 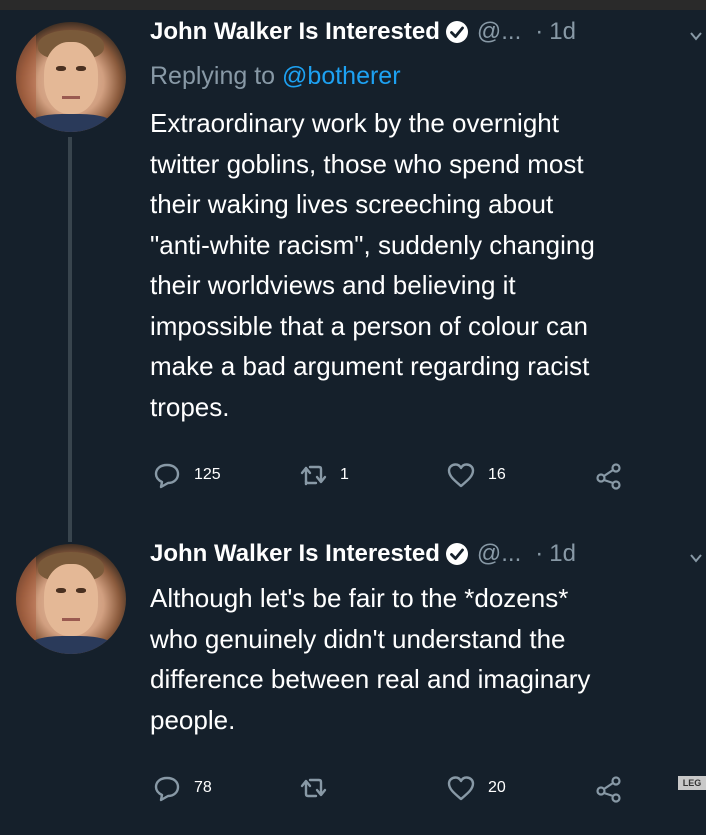 I want to click on text-line: make a bad argument regarding racist, so click(x=370, y=366).